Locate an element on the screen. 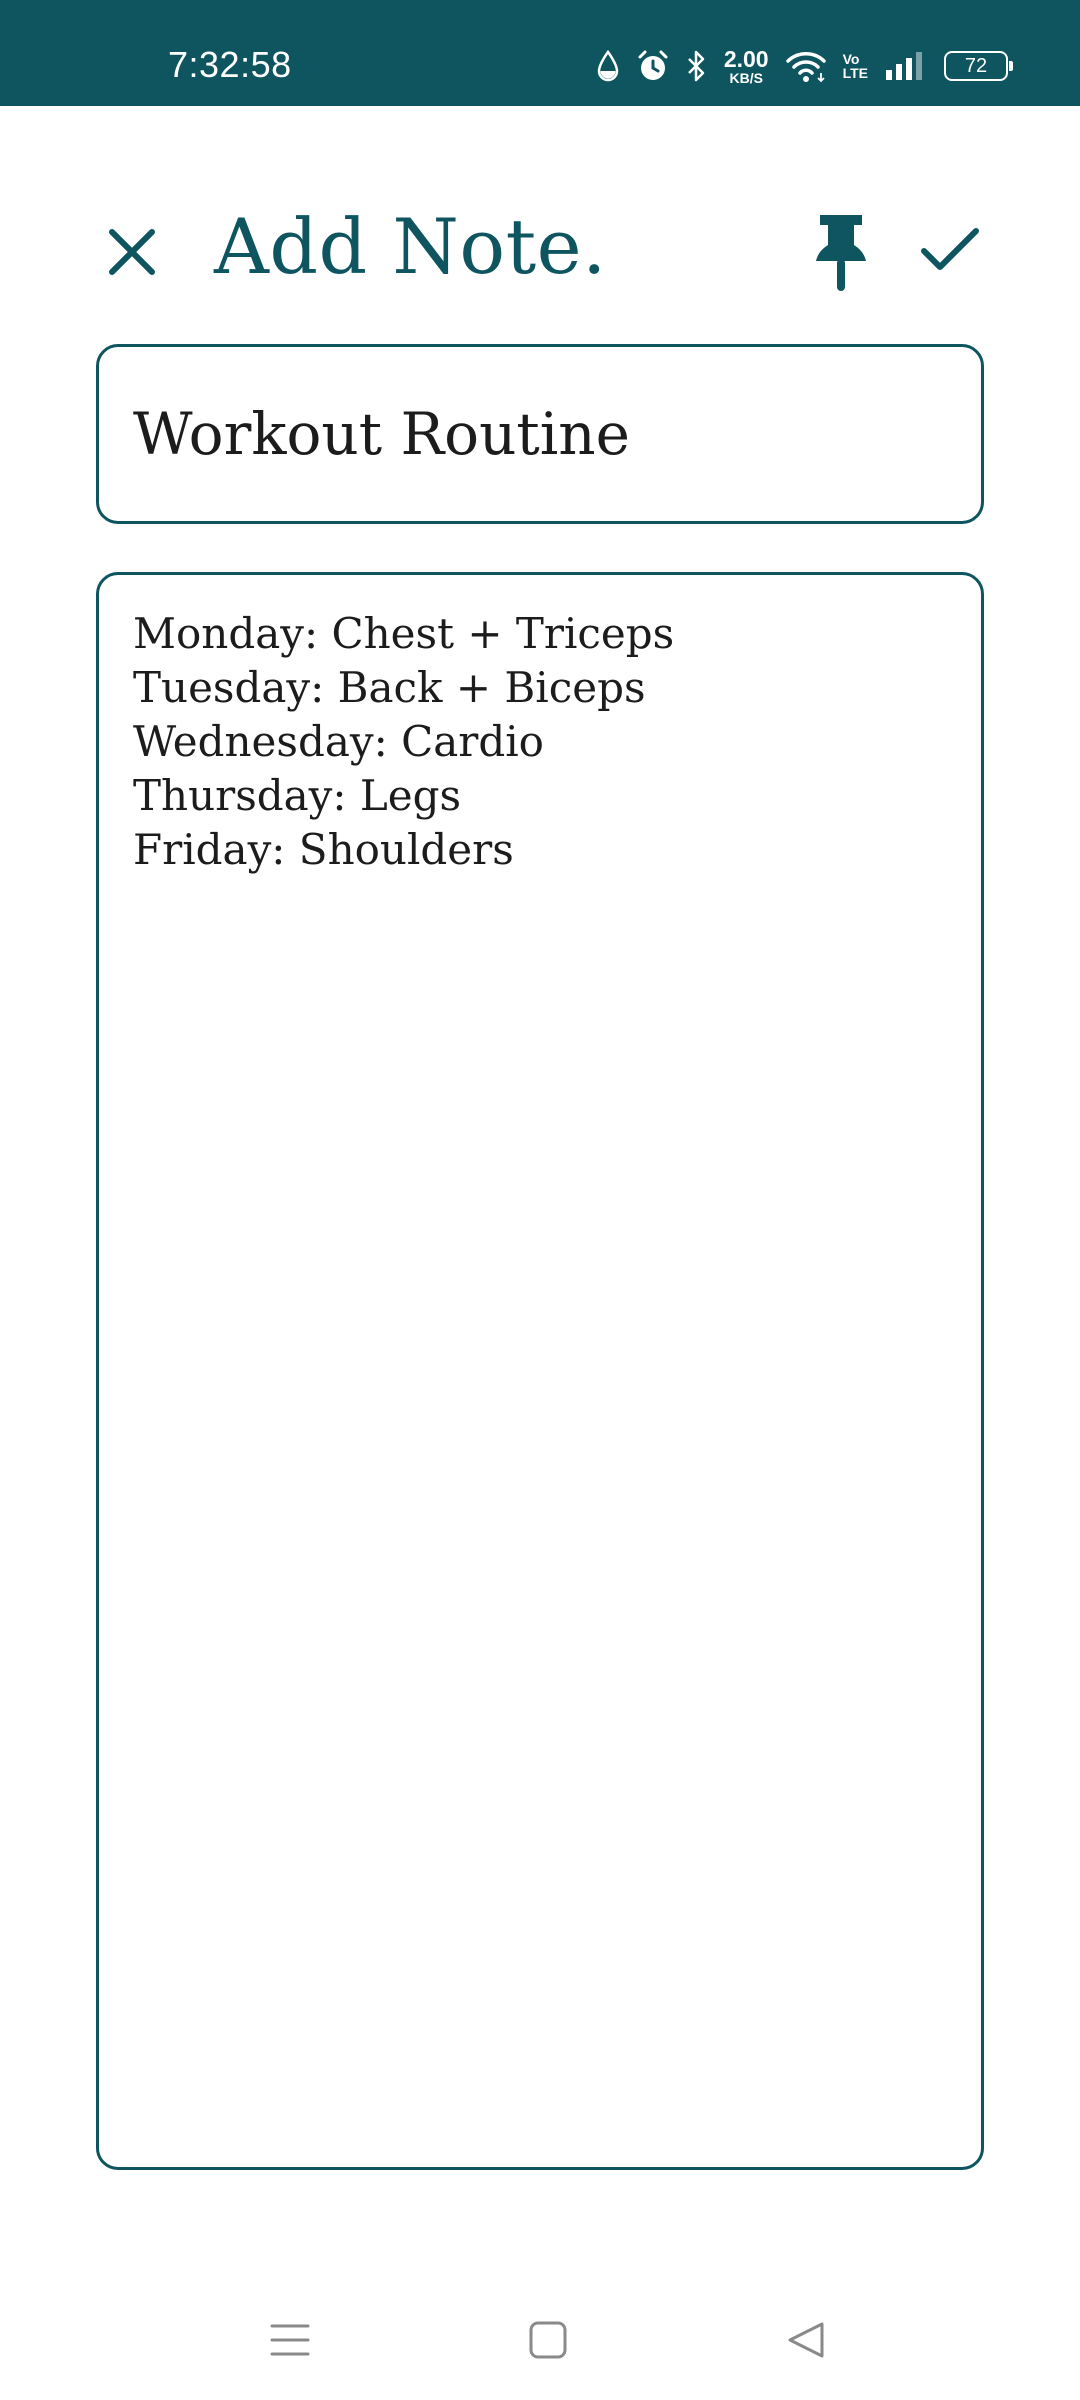 Image resolution: width=1080 pixels, height=2400 pixels. signal-icon is located at coordinates (906, 66).